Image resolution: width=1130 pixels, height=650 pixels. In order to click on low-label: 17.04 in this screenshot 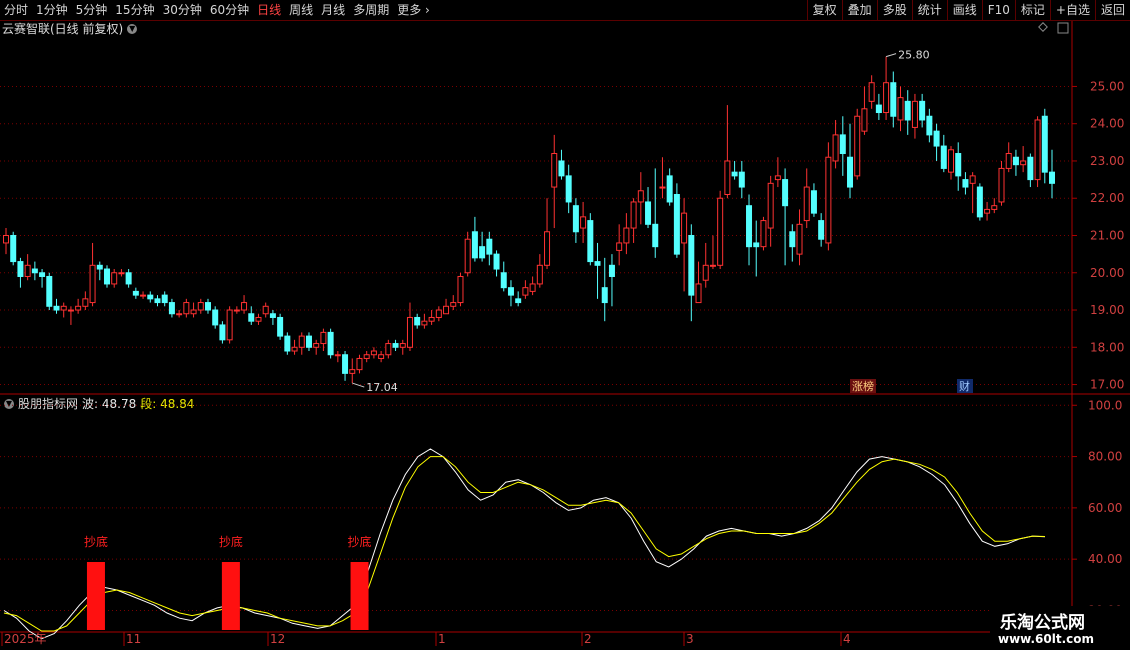, I will do `click(382, 387)`.